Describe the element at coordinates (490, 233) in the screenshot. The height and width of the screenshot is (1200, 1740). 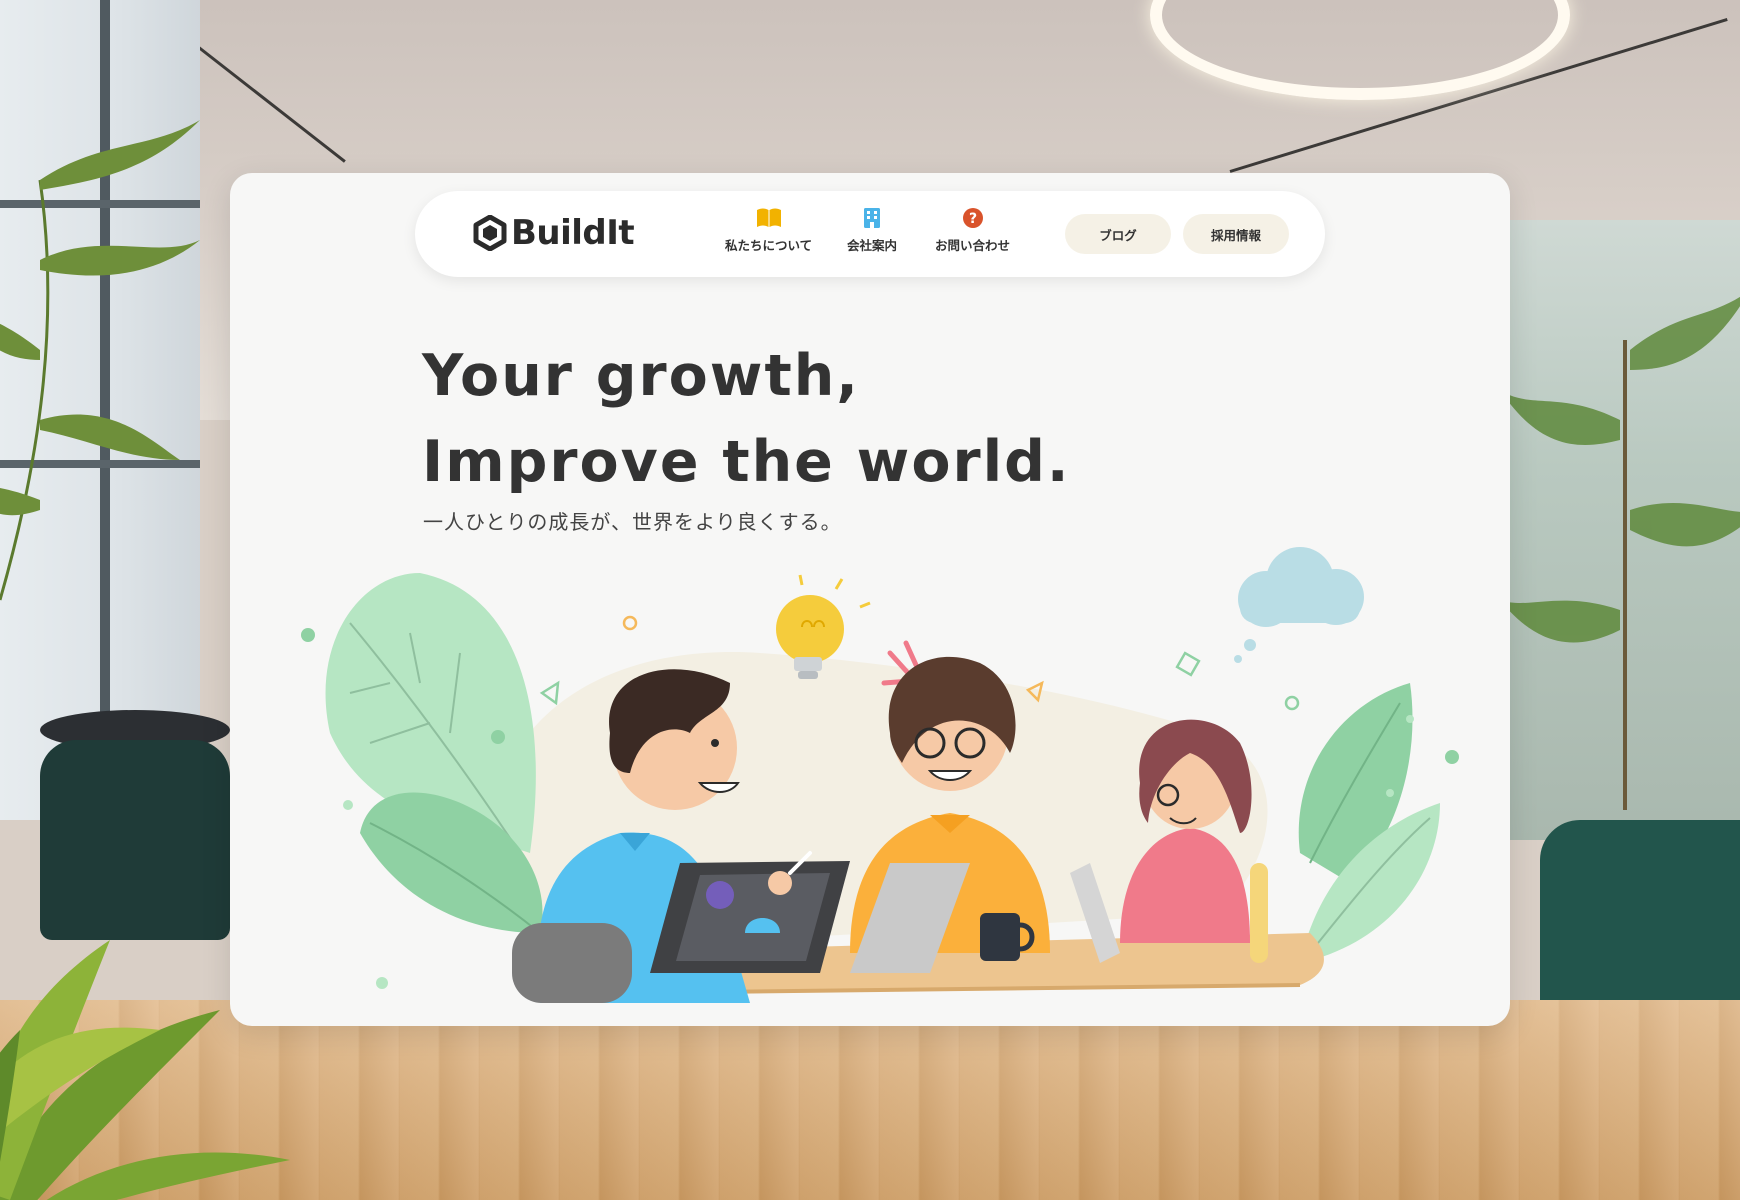
I see `cube-logo-icon` at that location.